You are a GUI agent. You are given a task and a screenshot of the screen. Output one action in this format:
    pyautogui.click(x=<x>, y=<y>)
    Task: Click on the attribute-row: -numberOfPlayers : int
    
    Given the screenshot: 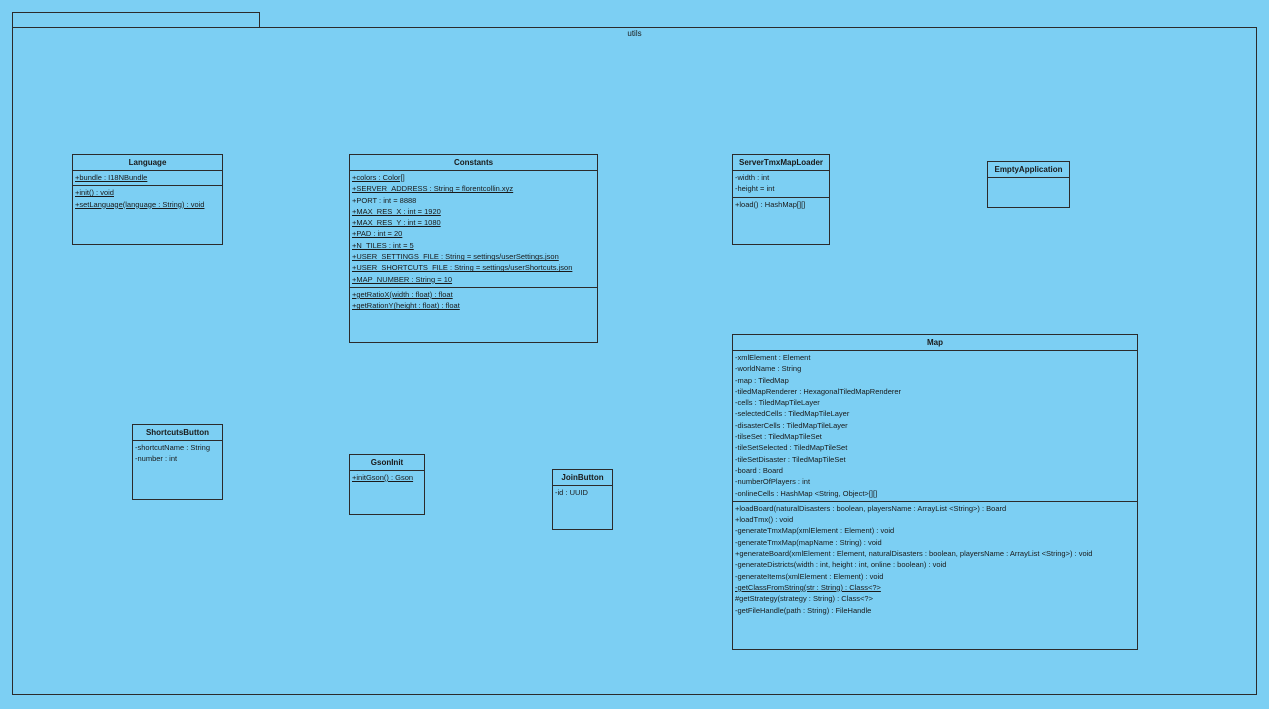 What is the action you would take?
    pyautogui.click(x=773, y=482)
    